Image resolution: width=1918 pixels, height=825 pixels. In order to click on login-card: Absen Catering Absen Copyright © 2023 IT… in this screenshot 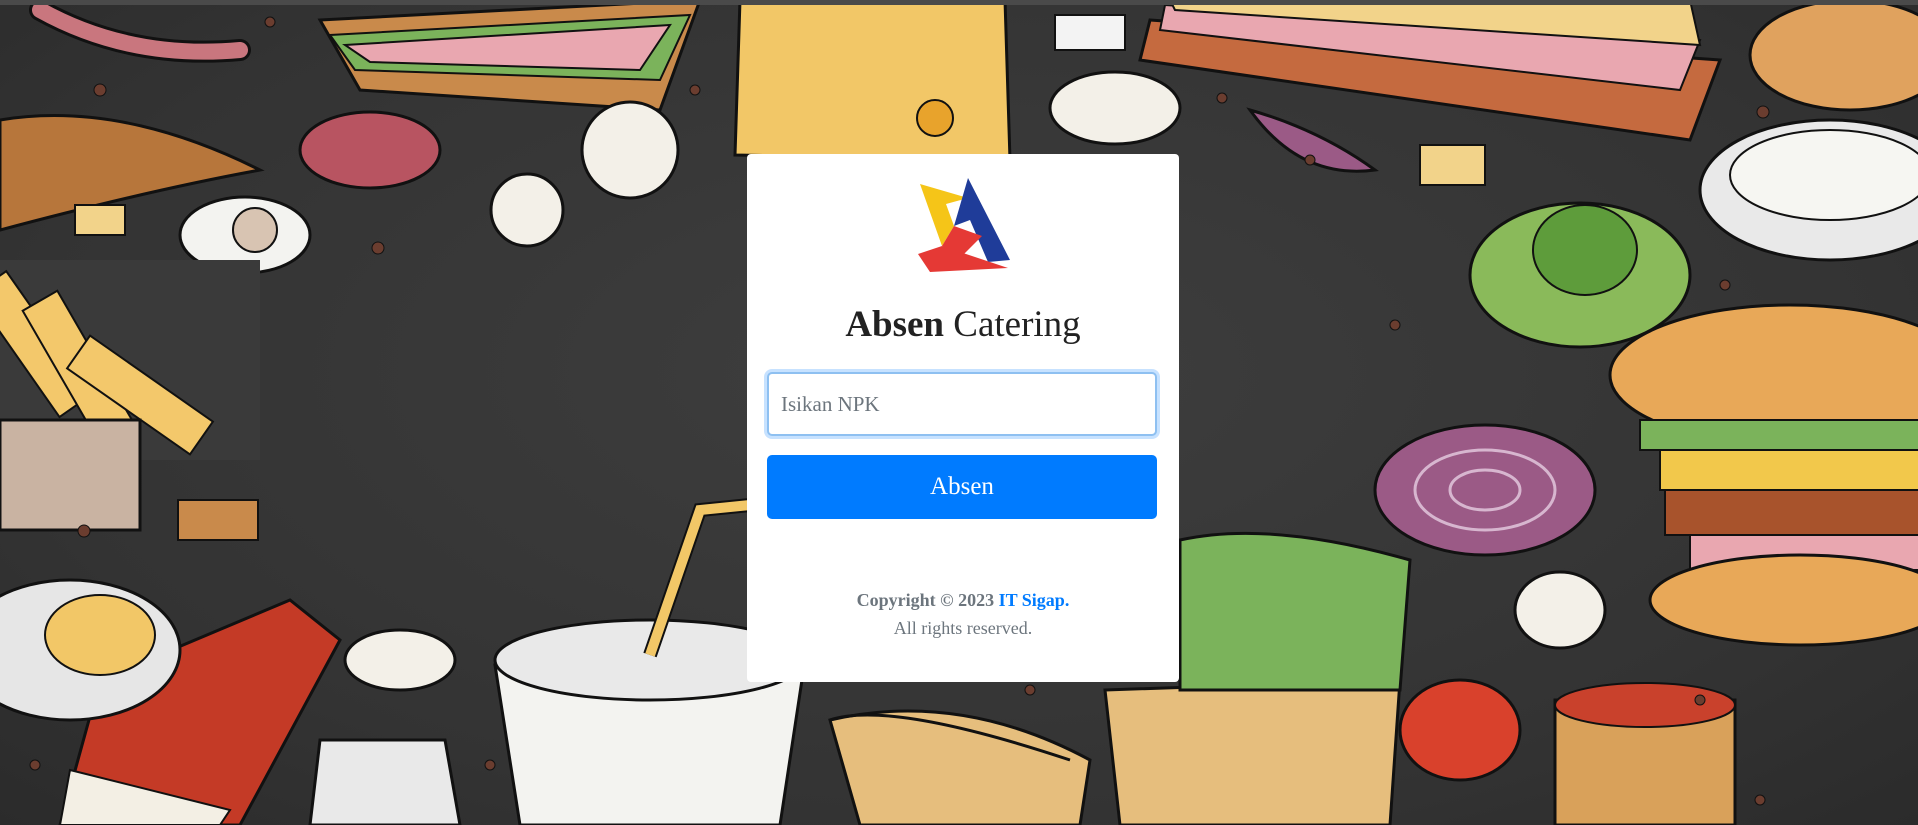, I will do `click(963, 418)`.